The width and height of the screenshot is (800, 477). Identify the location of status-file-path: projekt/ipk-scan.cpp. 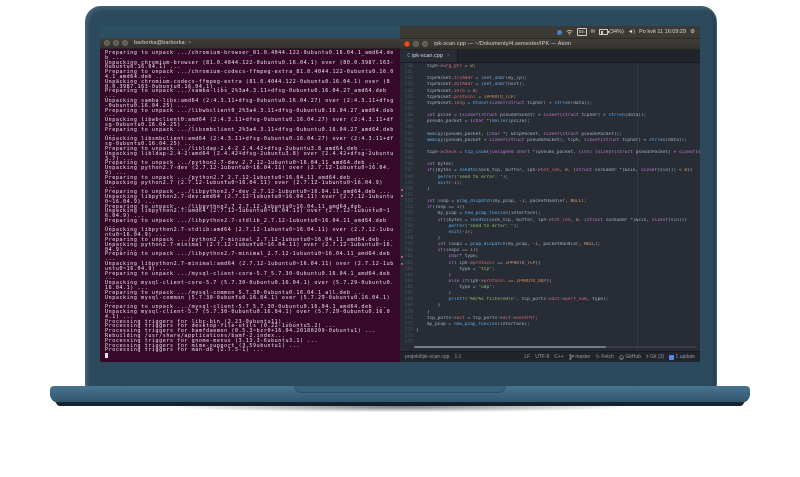
(427, 357).